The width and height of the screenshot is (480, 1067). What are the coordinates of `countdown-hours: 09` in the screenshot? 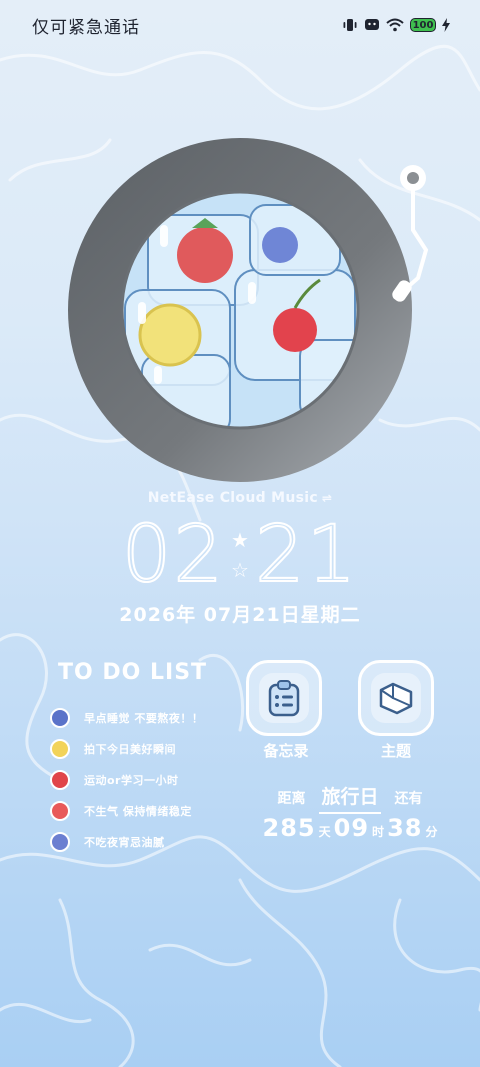 It's located at (351, 828).